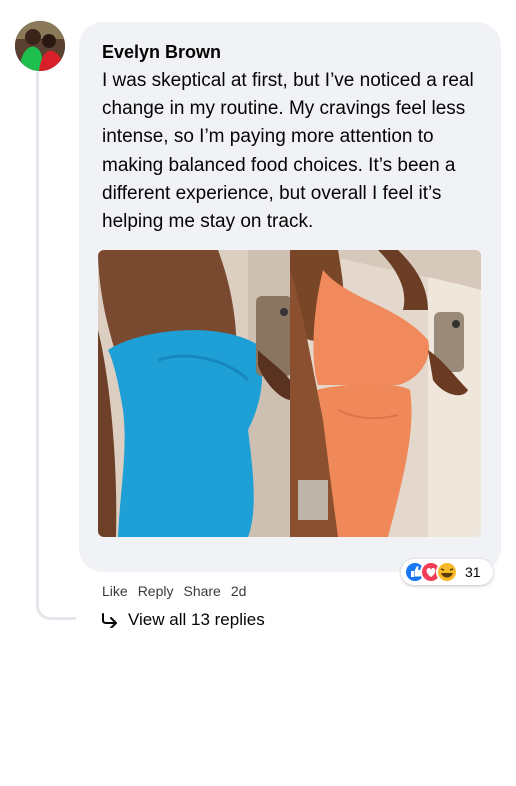 Image resolution: width=516 pixels, height=786 pixels. I want to click on like-button: Like, so click(115, 591).